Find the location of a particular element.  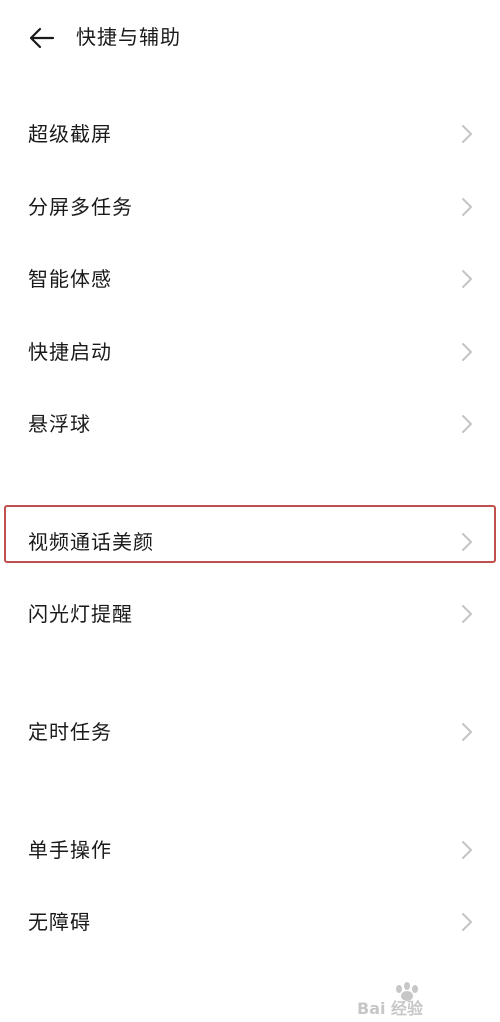

settings-item-floating-ball: 悬浮球 is located at coordinates (250, 424).